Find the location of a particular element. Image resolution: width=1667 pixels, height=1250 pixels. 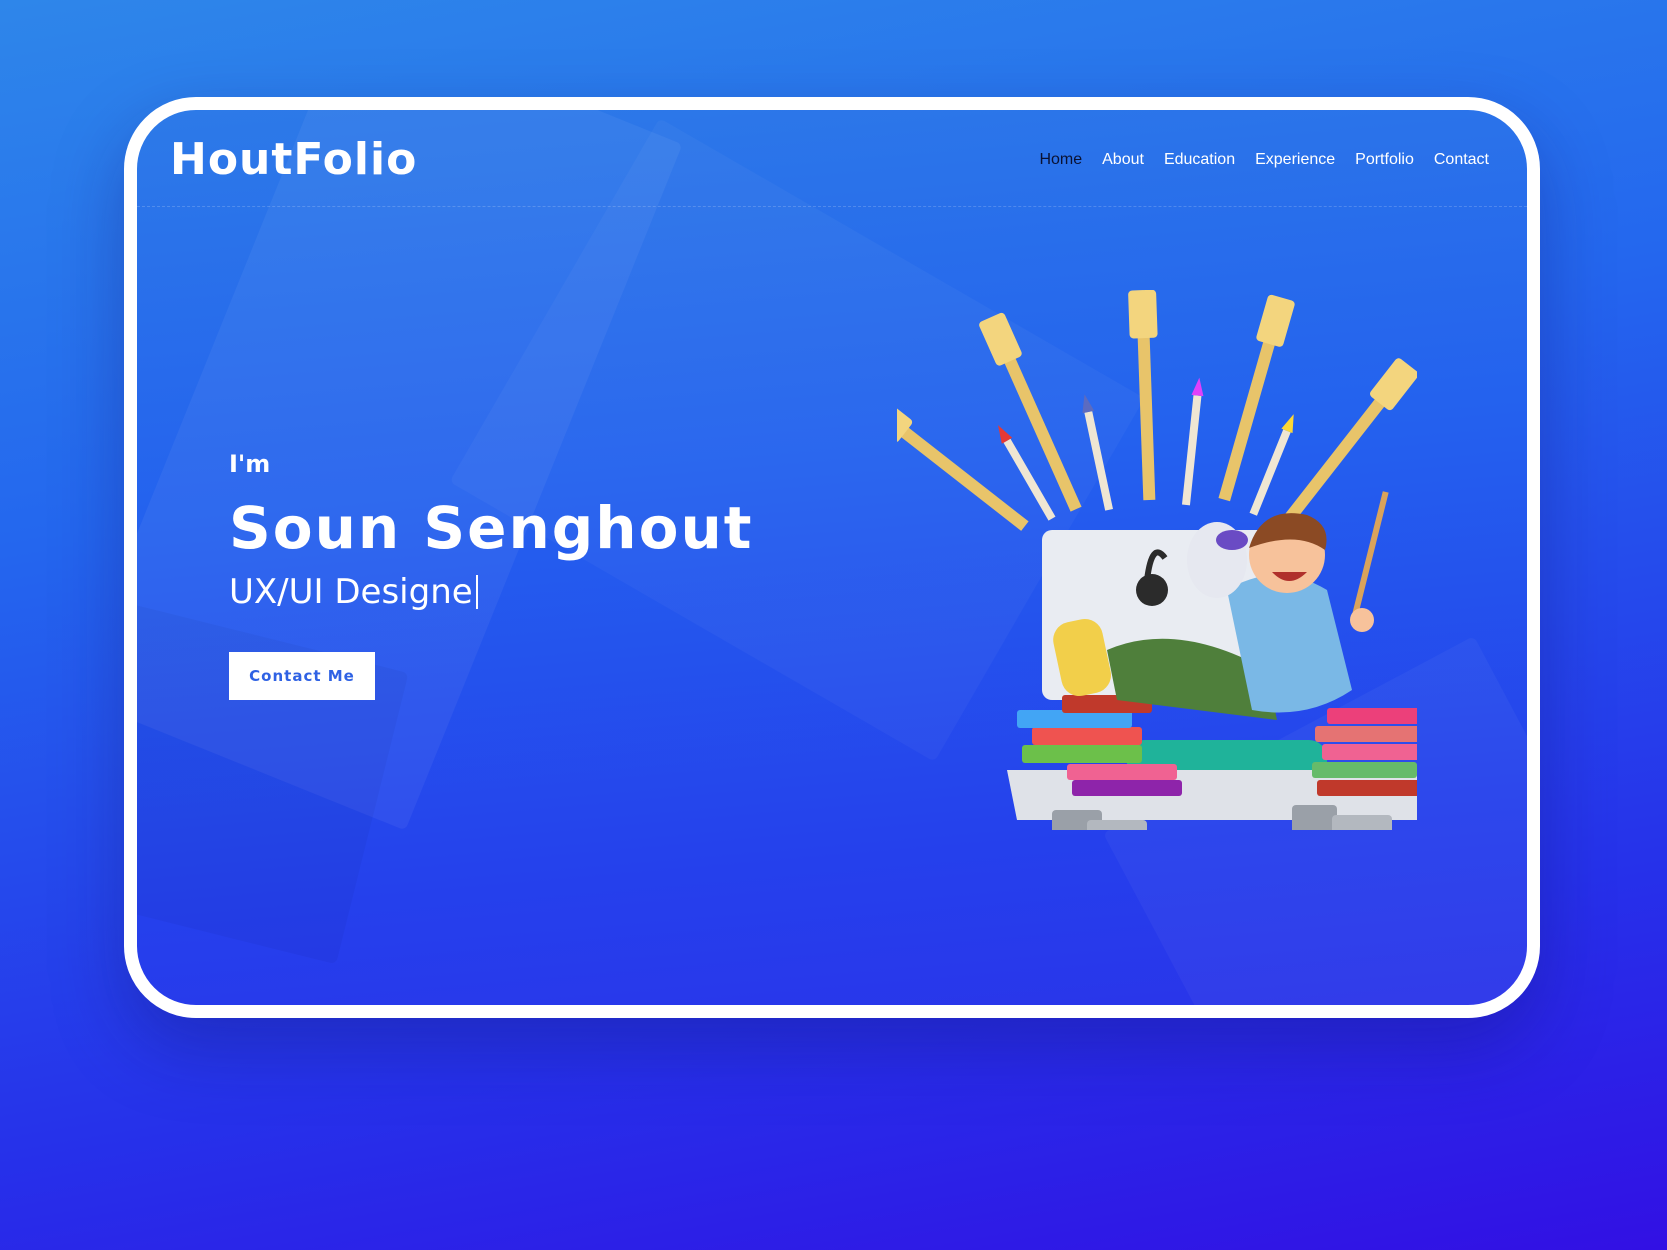

nav-item-education: Education is located at coordinates (1199, 160).